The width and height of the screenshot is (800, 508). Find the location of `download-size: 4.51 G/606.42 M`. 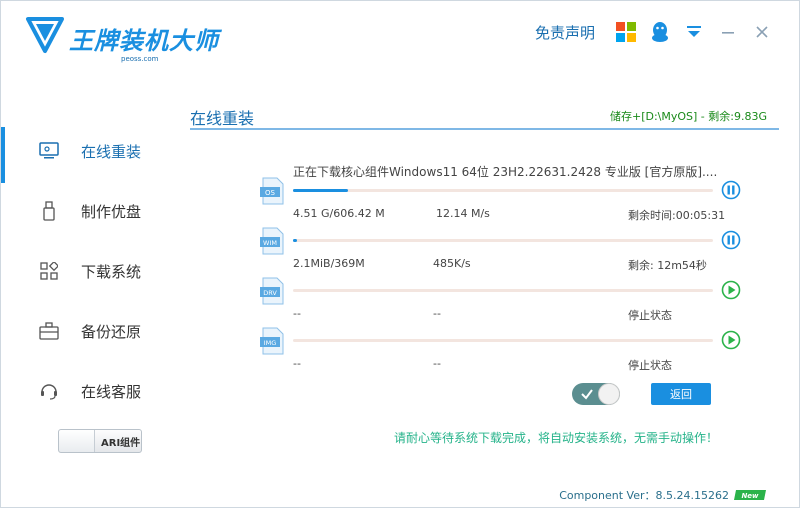

download-size: 4.51 G/606.42 M is located at coordinates (339, 213).